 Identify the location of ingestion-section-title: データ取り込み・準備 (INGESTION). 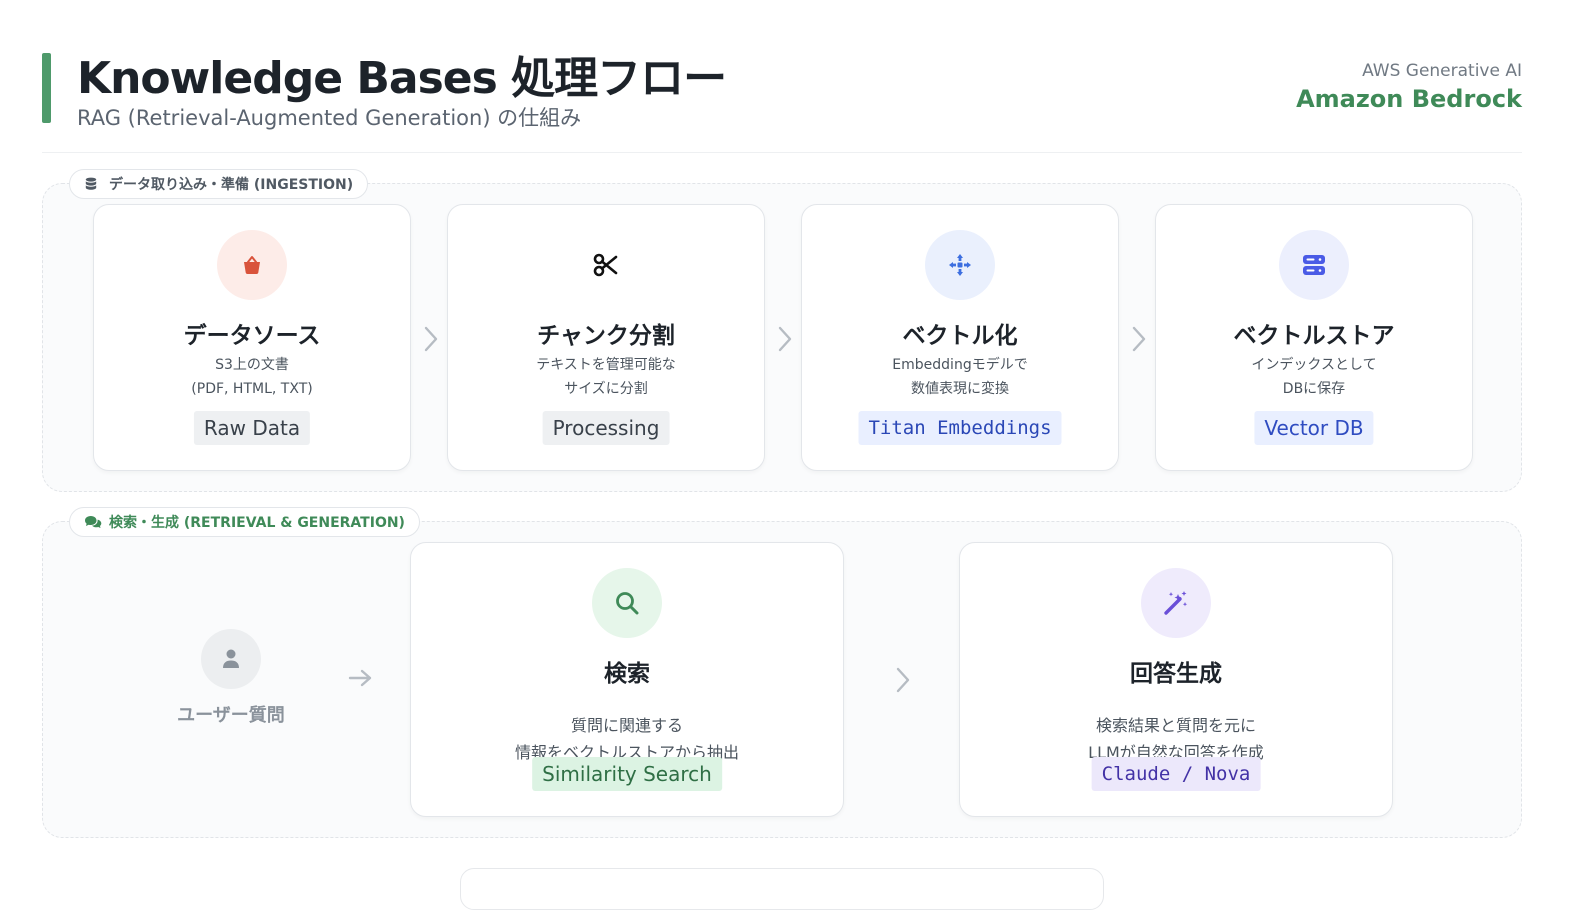
(231, 185).